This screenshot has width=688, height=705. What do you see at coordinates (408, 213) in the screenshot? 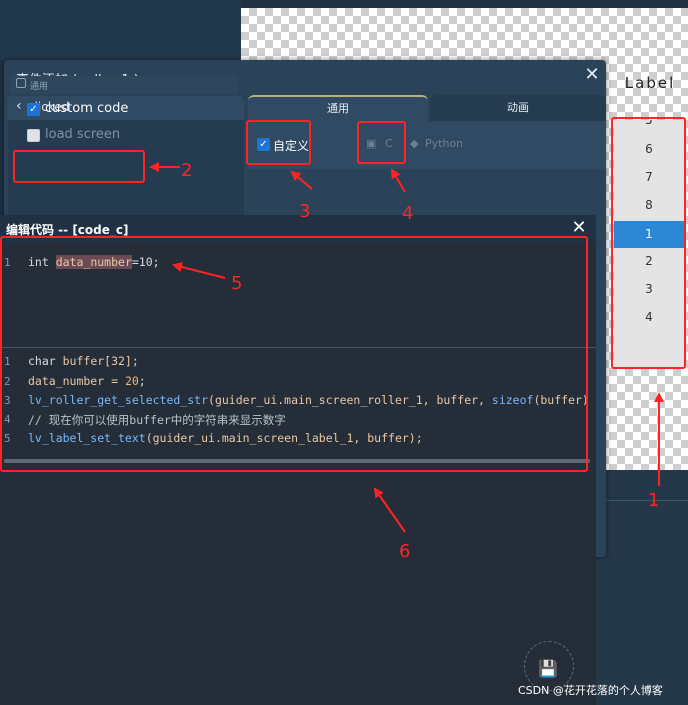
I see `annotation-number-4: 4` at bounding box center [408, 213].